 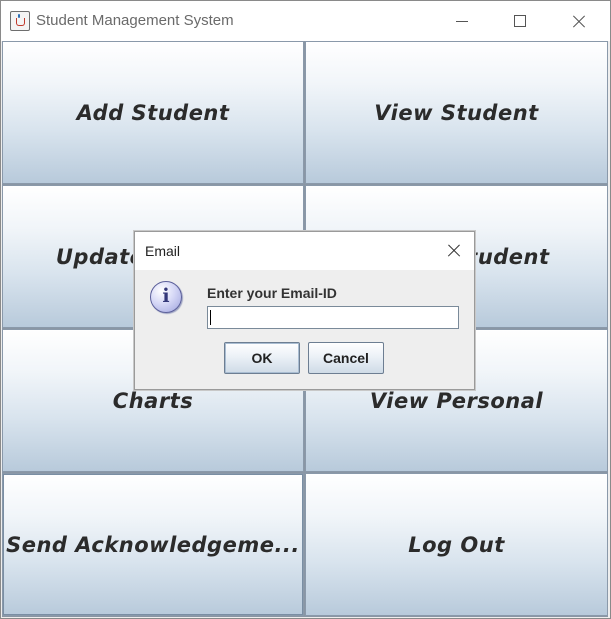 I want to click on window-title: Student Management System, so click(x=135, y=20).